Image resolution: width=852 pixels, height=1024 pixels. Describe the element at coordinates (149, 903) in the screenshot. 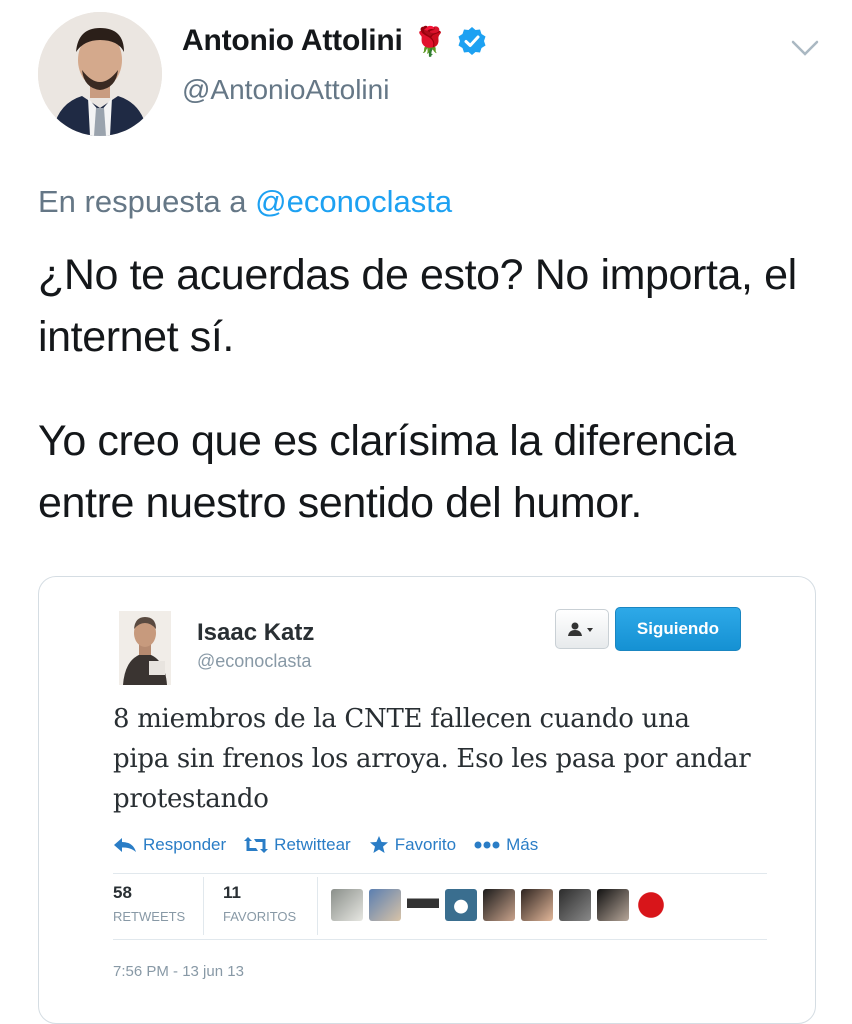

I see `retweets-stat: 58 RETWEETS` at that location.